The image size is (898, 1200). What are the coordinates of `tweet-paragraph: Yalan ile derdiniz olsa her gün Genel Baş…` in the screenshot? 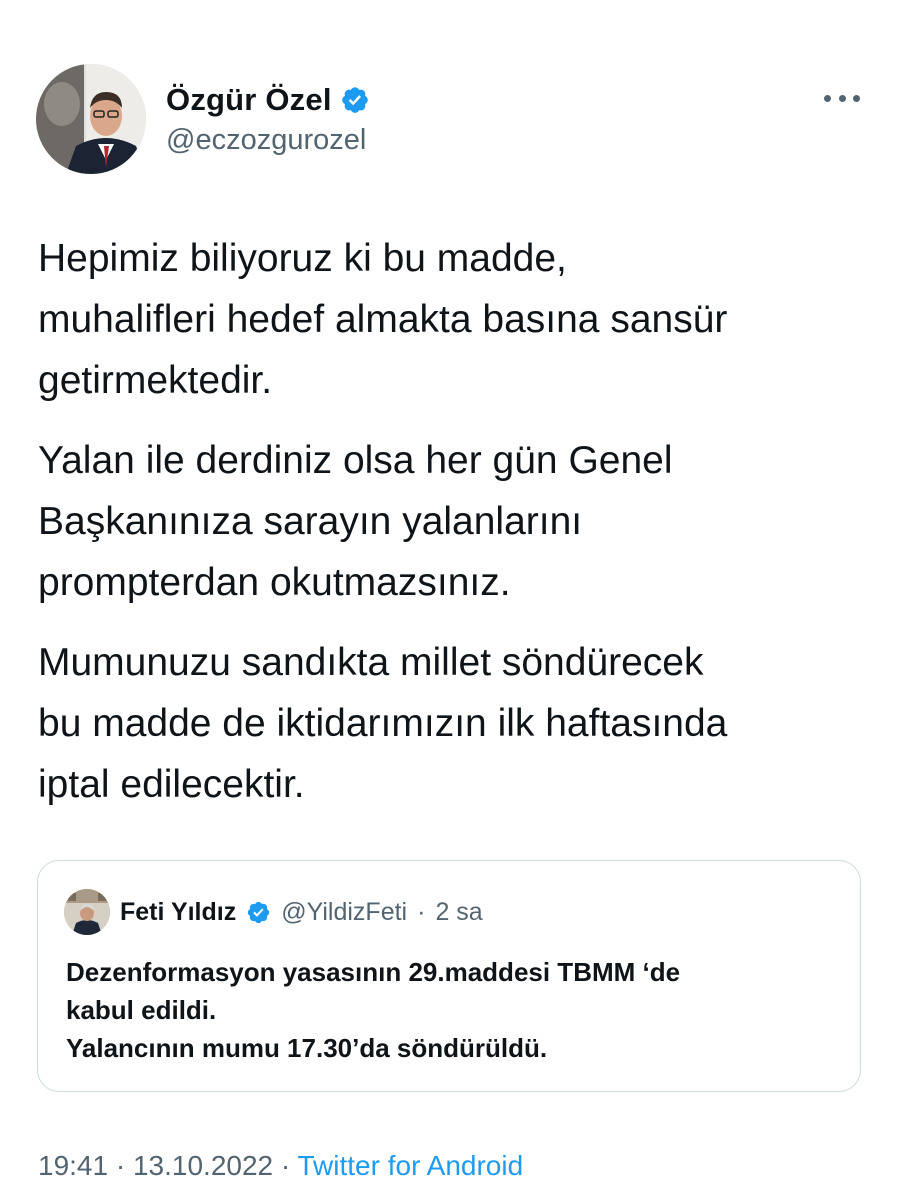 It's located at (453, 521).